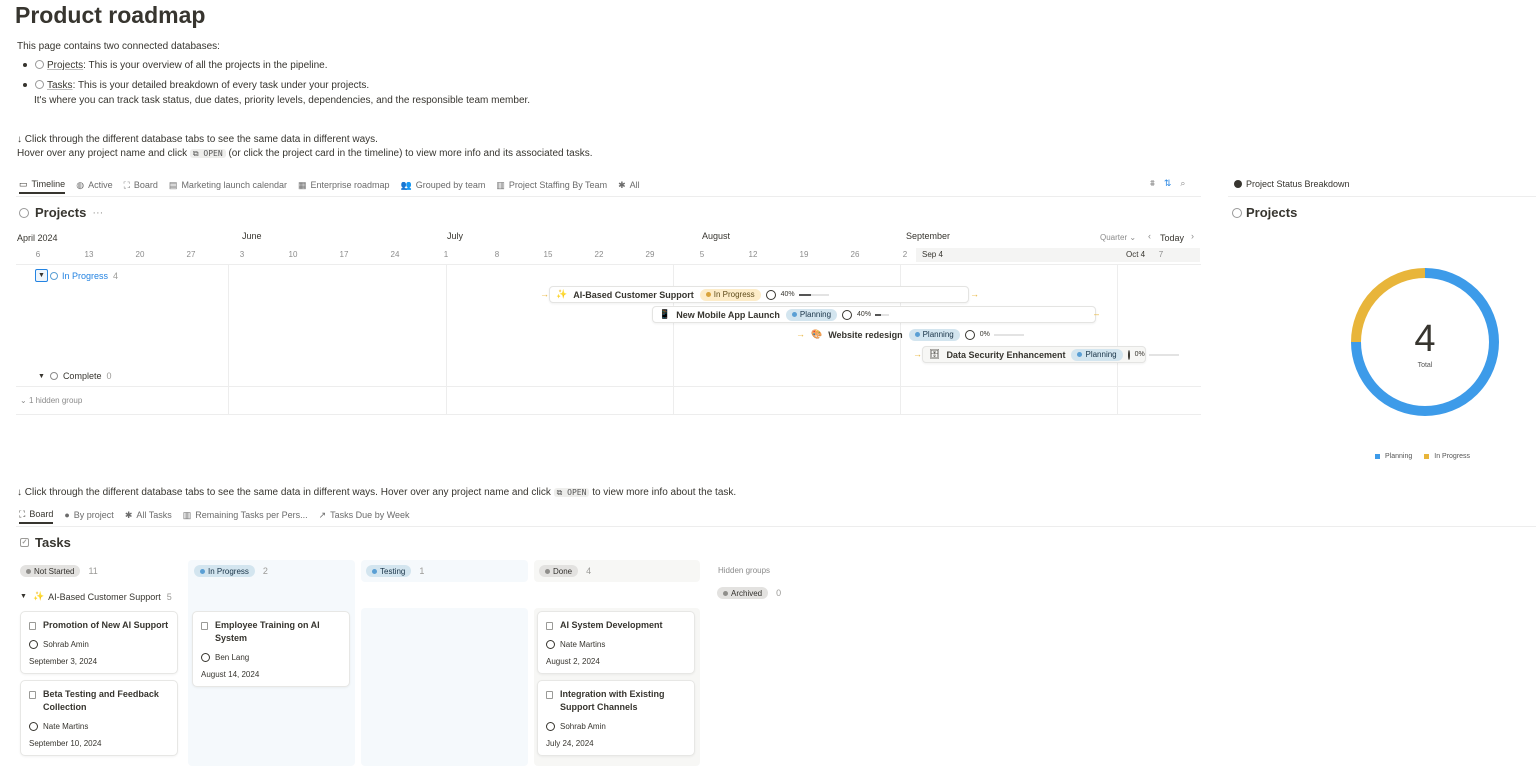  Describe the element at coordinates (97, 213) in the screenshot. I see `more-icon: ···` at that location.